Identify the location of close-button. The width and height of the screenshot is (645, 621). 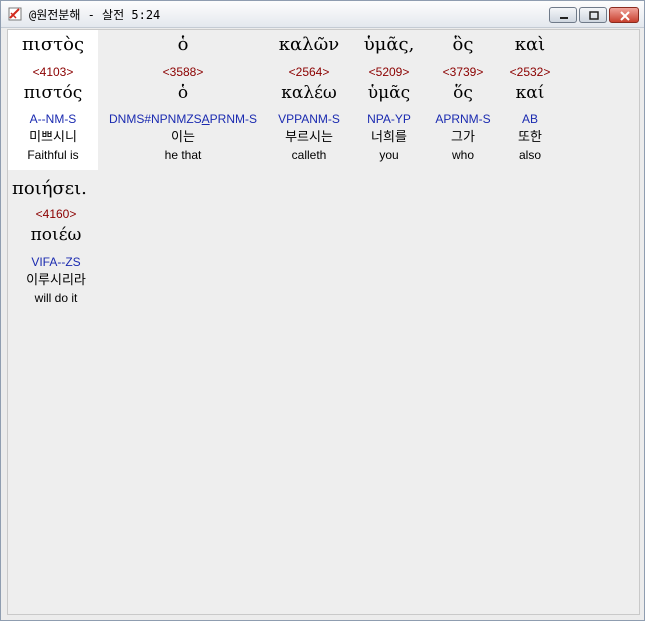
(624, 15).